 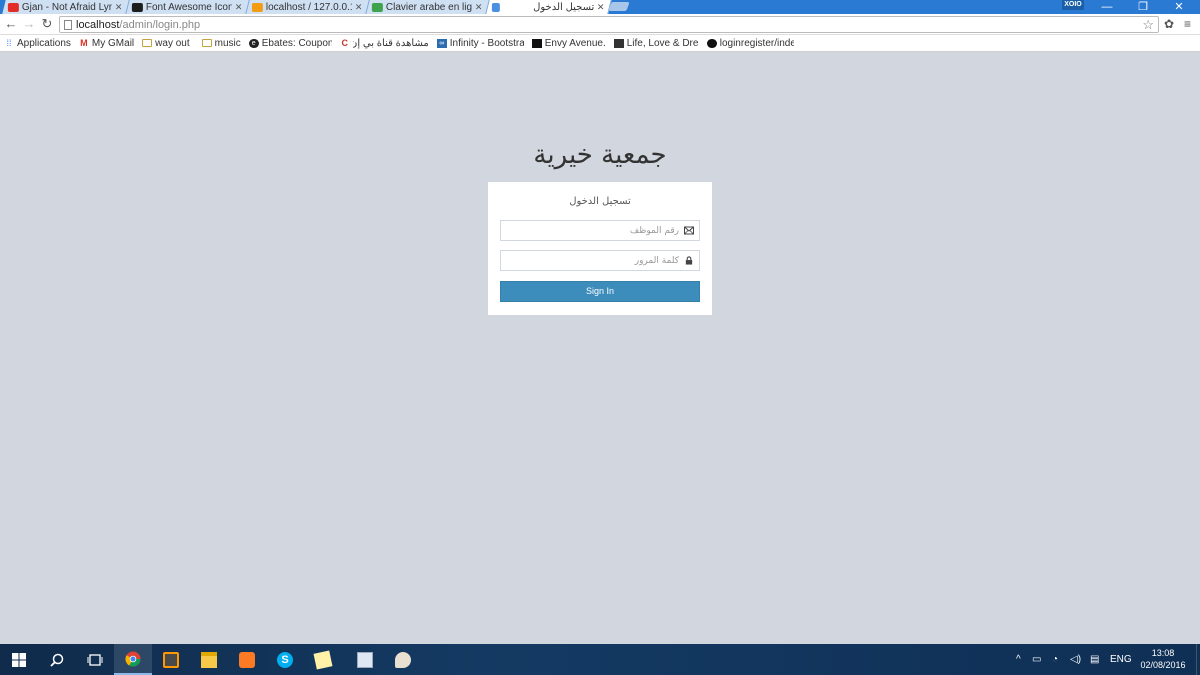 What do you see at coordinates (756, 43) in the screenshot?
I see `bookmark-label: loginregister/inde` at bounding box center [756, 43].